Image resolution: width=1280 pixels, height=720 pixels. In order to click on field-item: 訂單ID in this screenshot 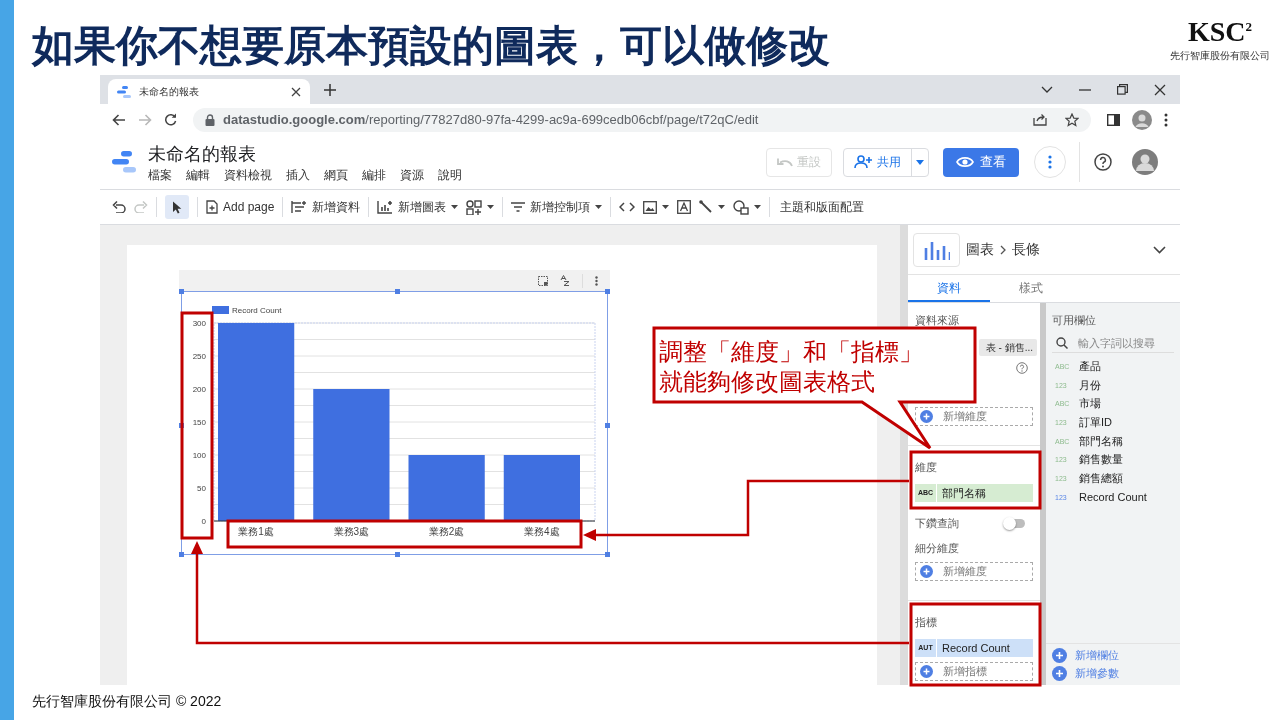, I will do `click(1095, 422)`.